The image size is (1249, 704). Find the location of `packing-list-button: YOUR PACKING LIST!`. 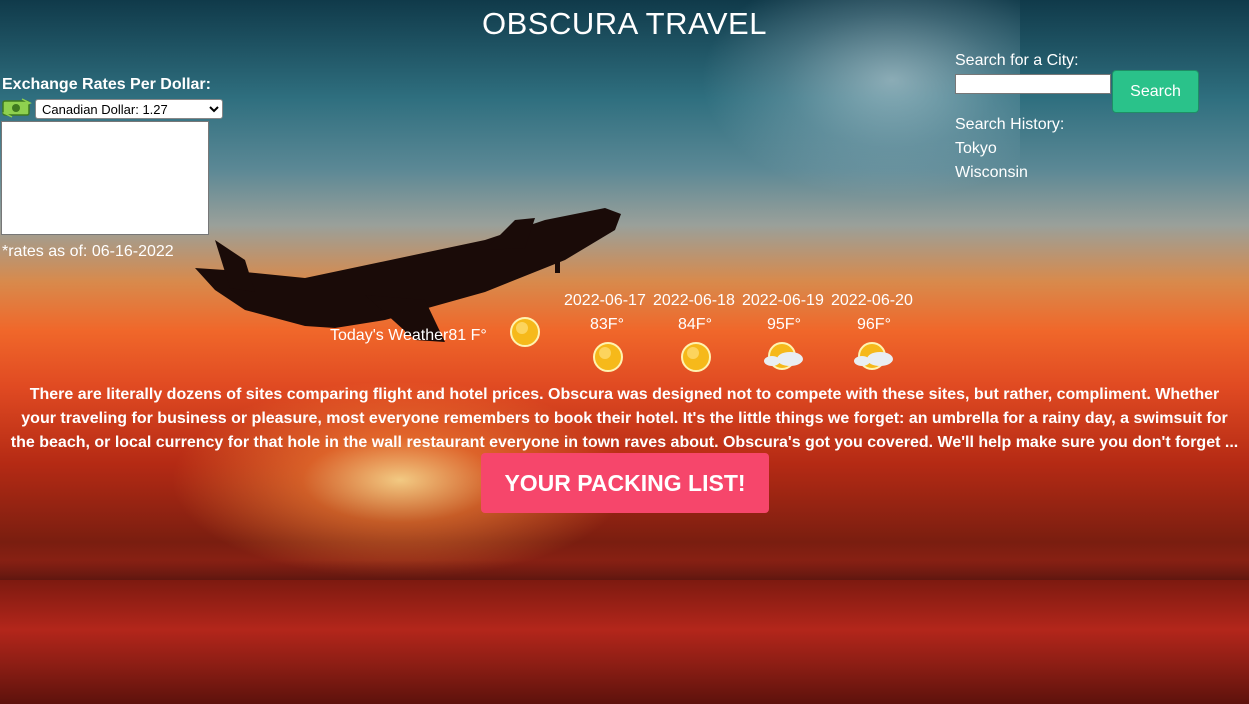

packing-list-button: YOUR PACKING LIST! is located at coordinates (625, 483).